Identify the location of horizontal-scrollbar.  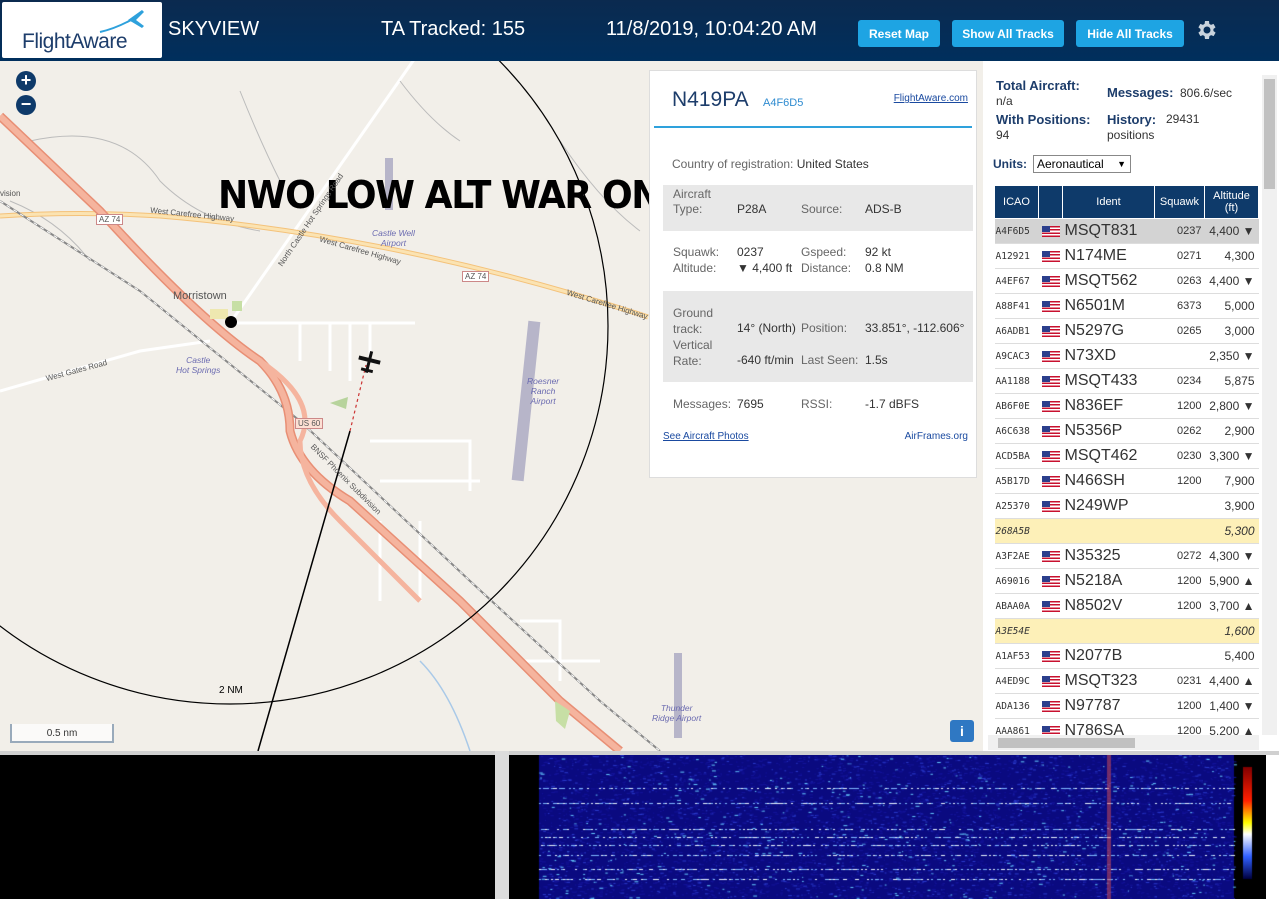
(1123, 742).